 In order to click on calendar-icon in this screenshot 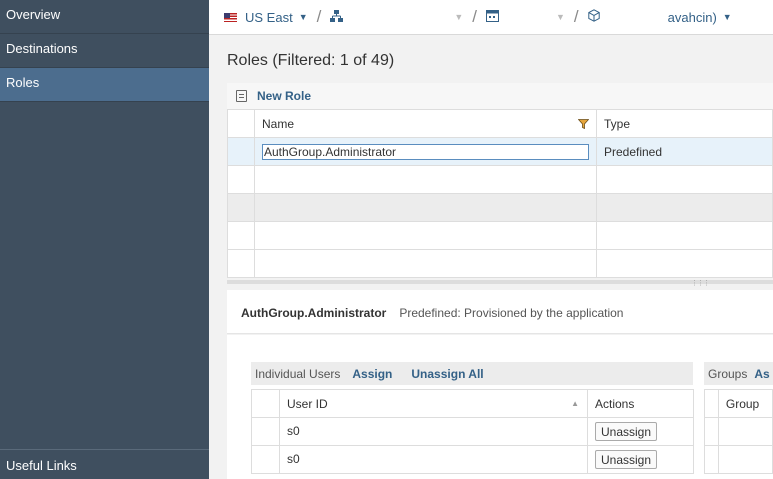, I will do `click(492, 17)`.